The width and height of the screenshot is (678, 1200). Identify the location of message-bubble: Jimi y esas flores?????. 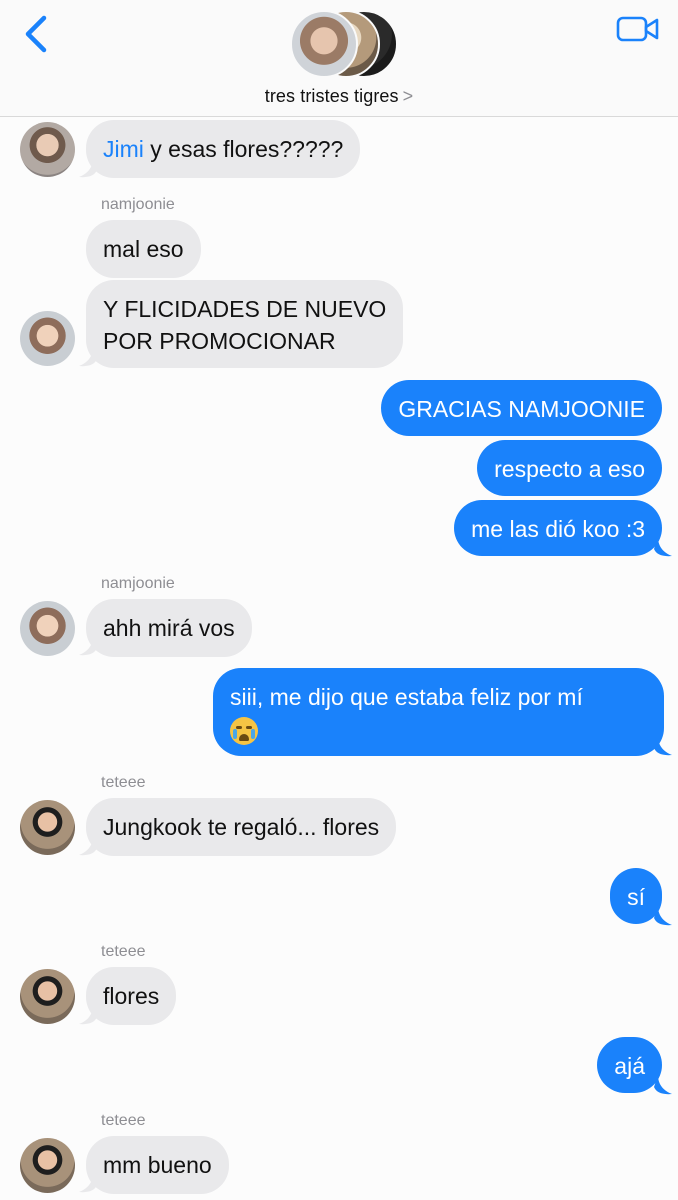
(223, 149).